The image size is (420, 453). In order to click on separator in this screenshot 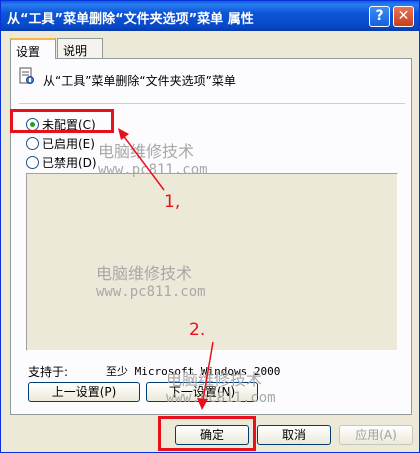, I will do `click(212, 103)`.